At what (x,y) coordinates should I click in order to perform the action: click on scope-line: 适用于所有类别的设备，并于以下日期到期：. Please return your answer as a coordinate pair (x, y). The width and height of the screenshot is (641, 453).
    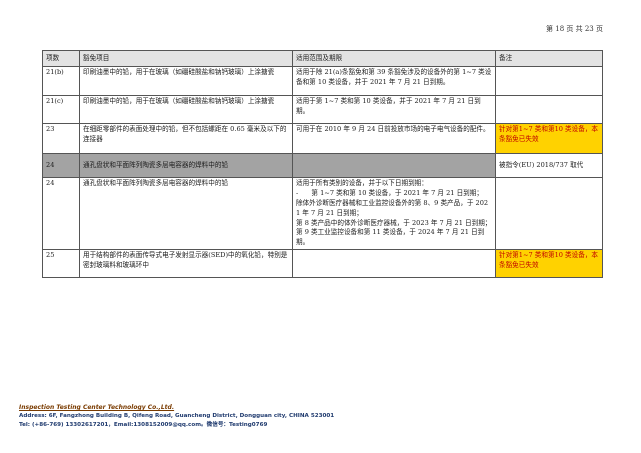
    Looking at the image, I should click on (362, 183).